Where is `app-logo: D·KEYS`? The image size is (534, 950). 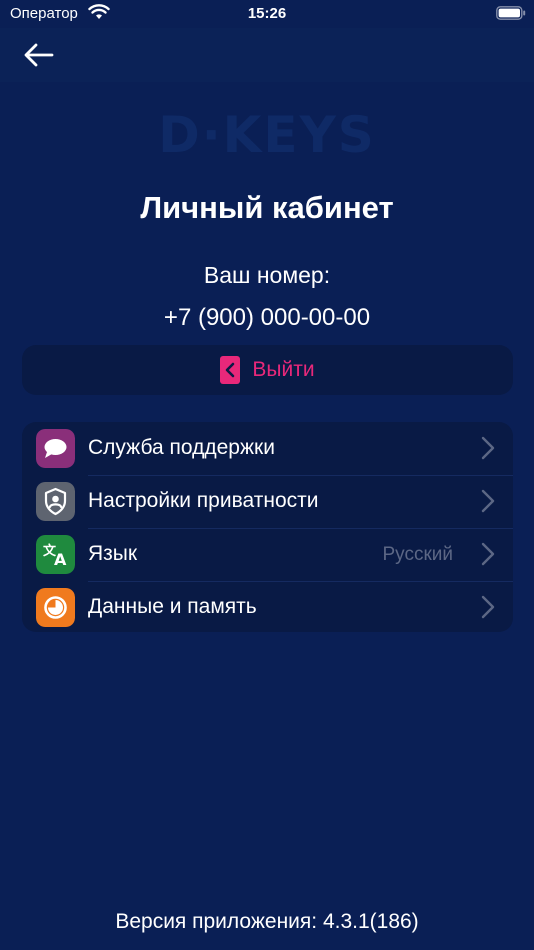
app-logo: D·KEYS is located at coordinates (267, 135).